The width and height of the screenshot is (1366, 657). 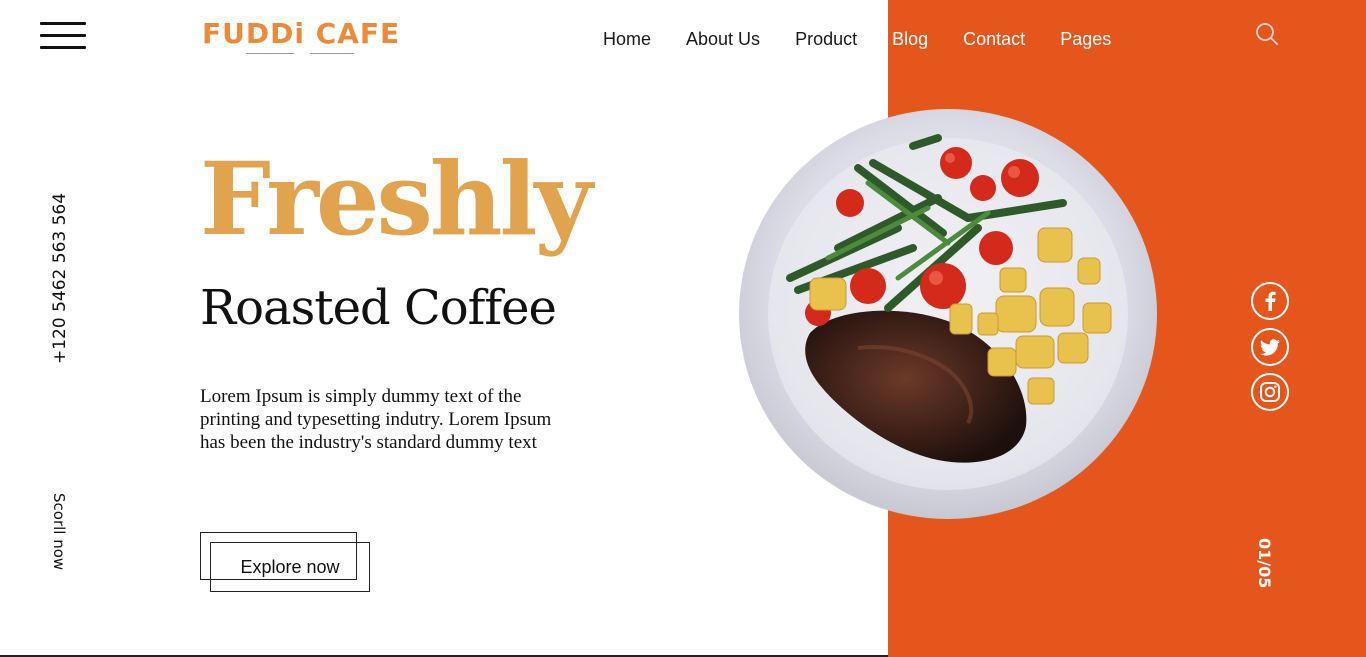 What do you see at coordinates (994, 39) in the screenshot?
I see `nav-item-contact: Contact` at bounding box center [994, 39].